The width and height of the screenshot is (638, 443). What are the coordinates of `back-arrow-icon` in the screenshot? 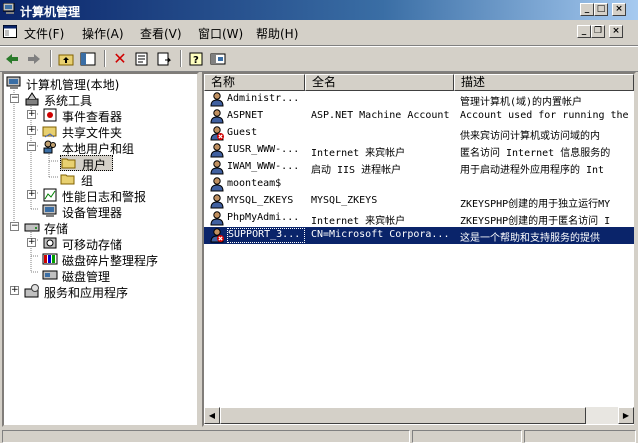 It's located at (12, 58).